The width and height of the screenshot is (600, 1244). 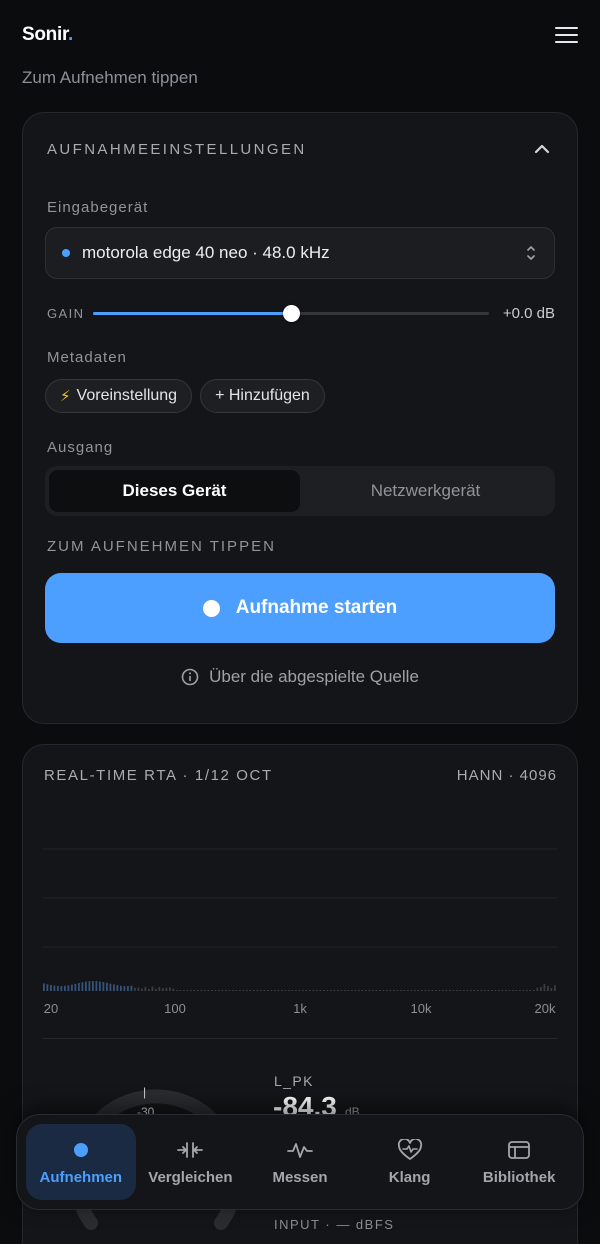 I want to click on tab-messen: Messen, so click(x=300, y=1162).